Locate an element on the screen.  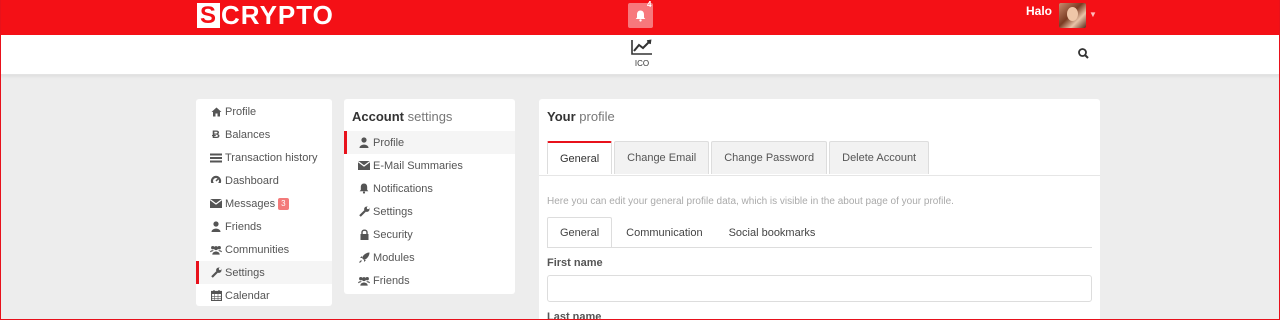
home-icon is located at coordinates (216, 111).